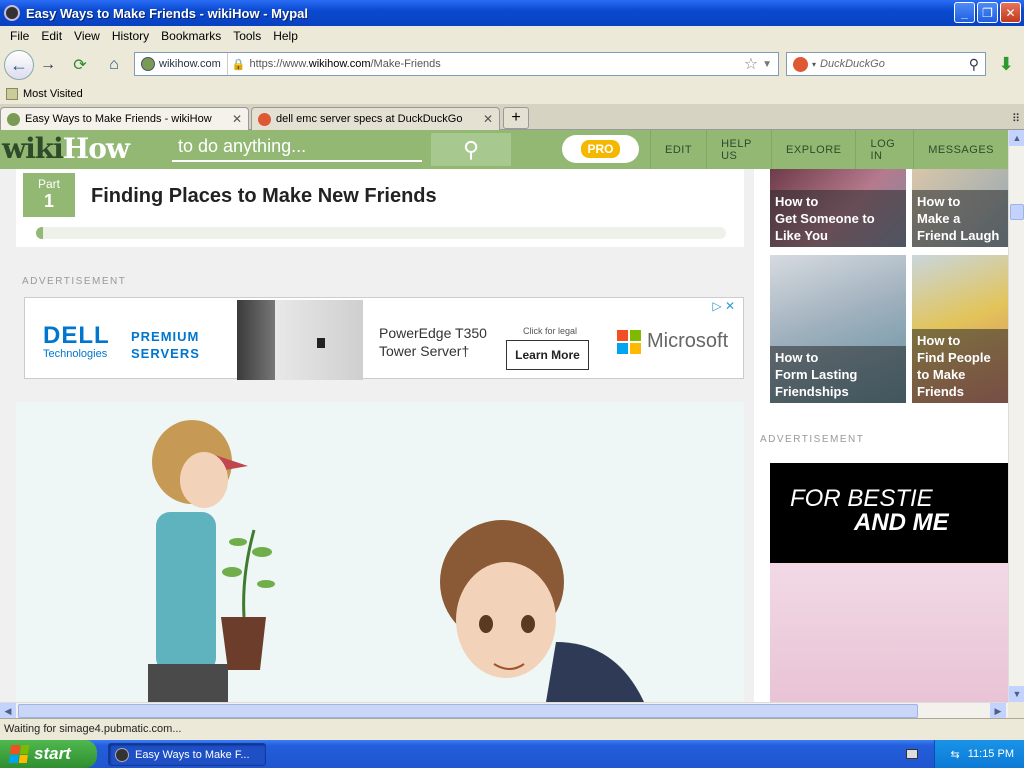  Describe the element at coordinates (998, 711) in the screenshot. I see `scroll-right-button: ▶` at that location.